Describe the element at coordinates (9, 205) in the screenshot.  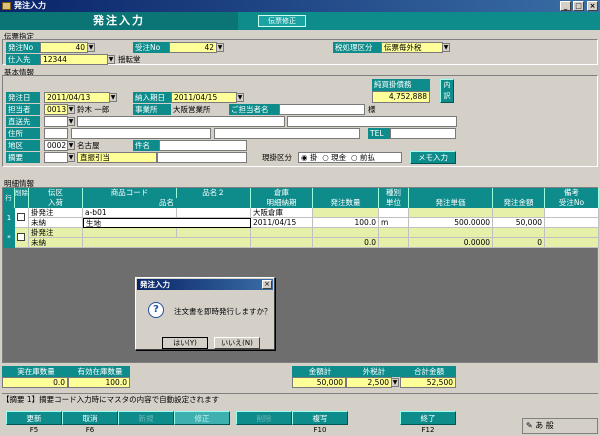
I see `col-rowno: 行No` at that location.